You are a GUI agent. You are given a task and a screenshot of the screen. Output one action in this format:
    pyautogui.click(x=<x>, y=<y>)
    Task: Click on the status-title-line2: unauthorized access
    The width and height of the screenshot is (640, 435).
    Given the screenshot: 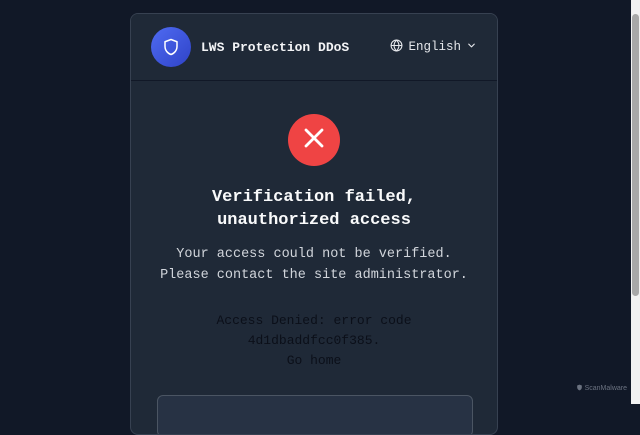 What is the action you would take?
    pyautogui.click(x=314, y=220)
    